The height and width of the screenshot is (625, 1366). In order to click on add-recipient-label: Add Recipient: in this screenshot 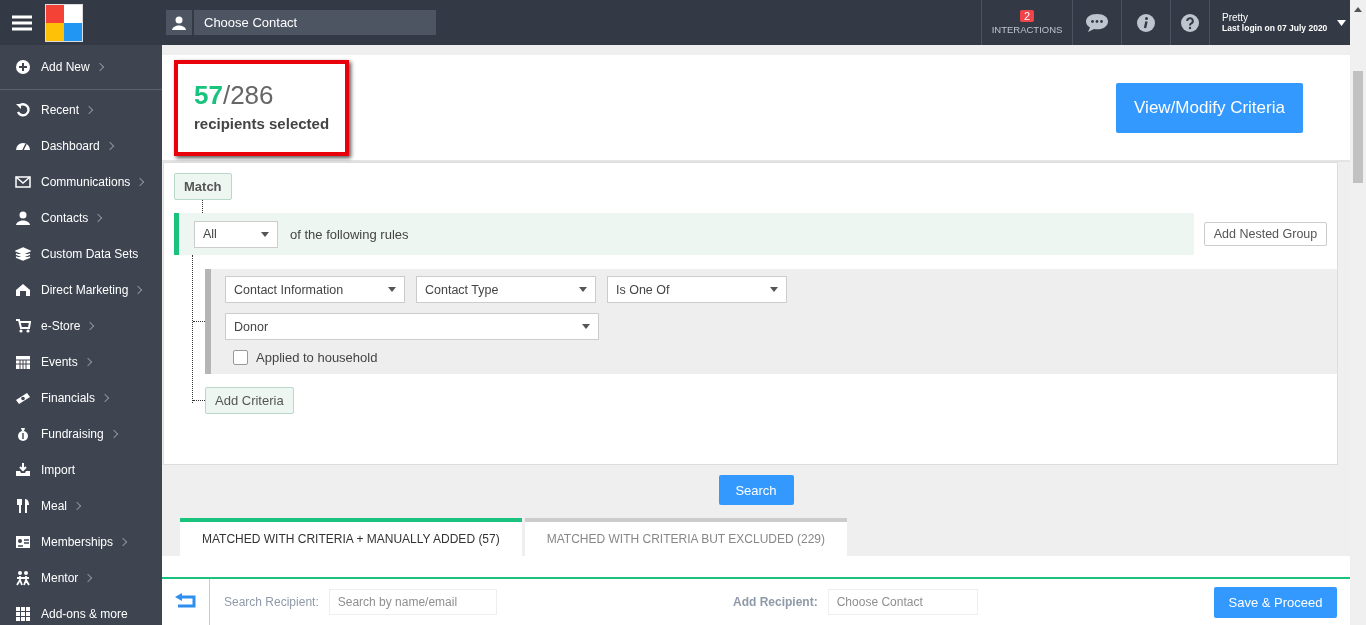, I will do `click(775, 602)`.